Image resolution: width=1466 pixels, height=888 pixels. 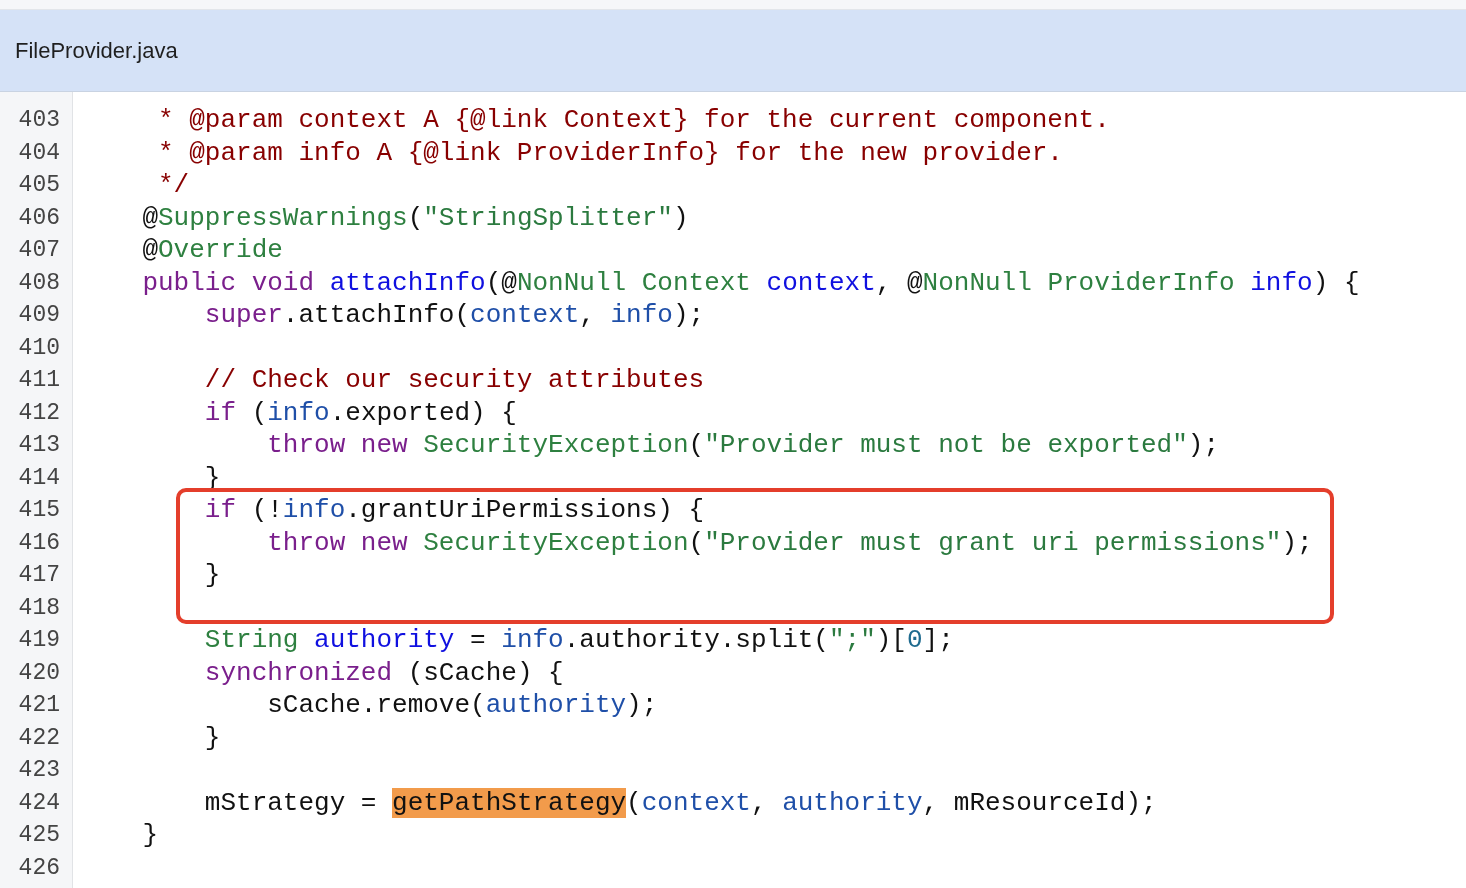 I want to click on line-number: 420, so click(x=39, y=672).